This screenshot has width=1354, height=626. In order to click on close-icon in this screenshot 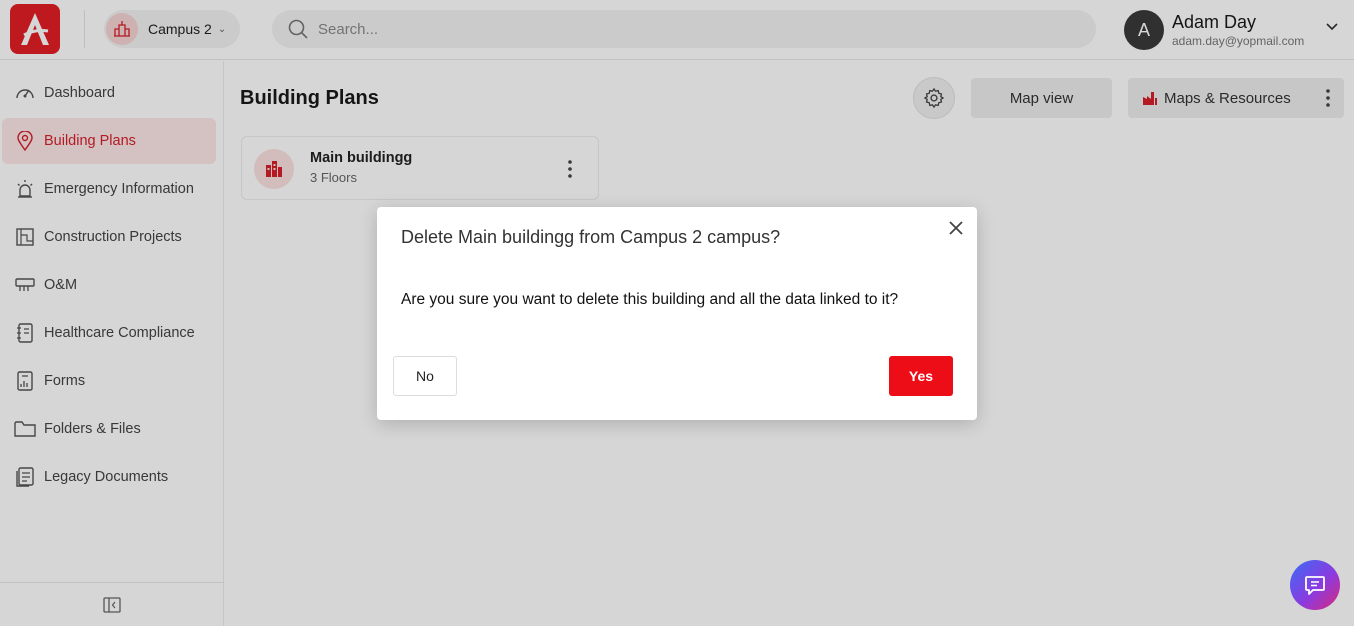, I will do `click(956, 228)`.